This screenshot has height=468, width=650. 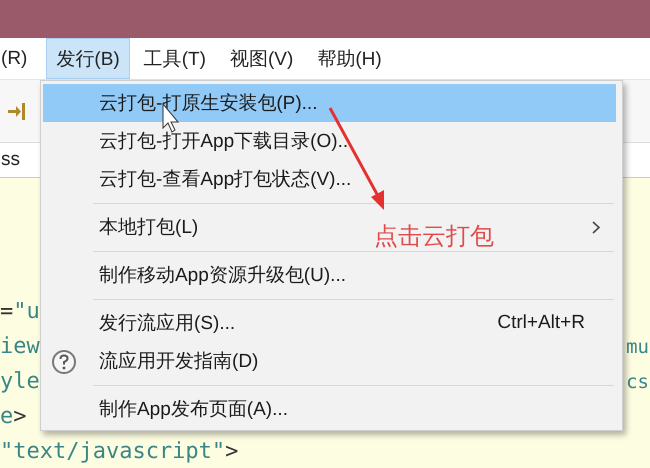 I want to click on menu-bar-item: 发行(B), so click(x=88, y=58).